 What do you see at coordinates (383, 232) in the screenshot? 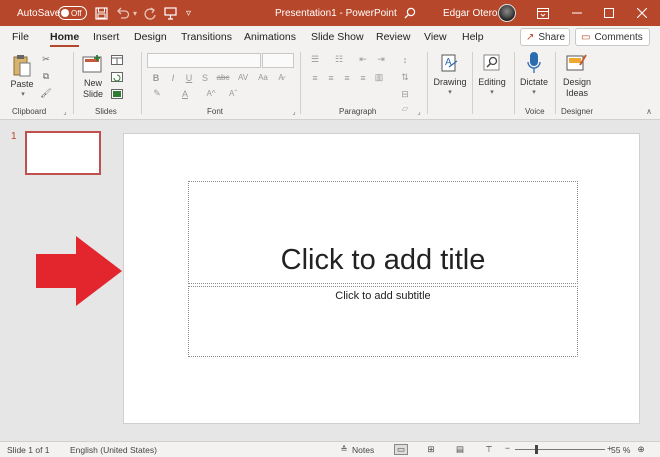
I see `title-placeholder: Click to add title` at bounding box center [383, 232].